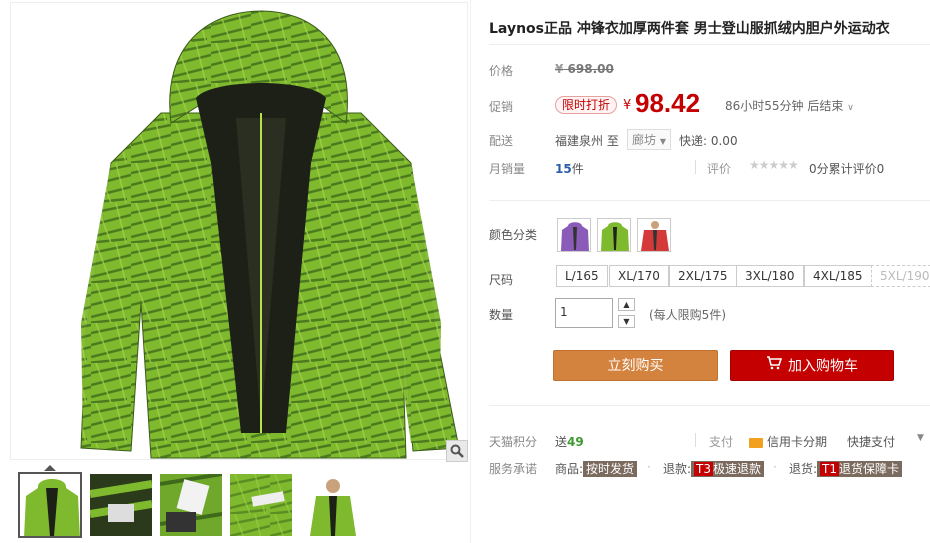  I want to click on chevron-down-icon: ∨, so click(850, 108).